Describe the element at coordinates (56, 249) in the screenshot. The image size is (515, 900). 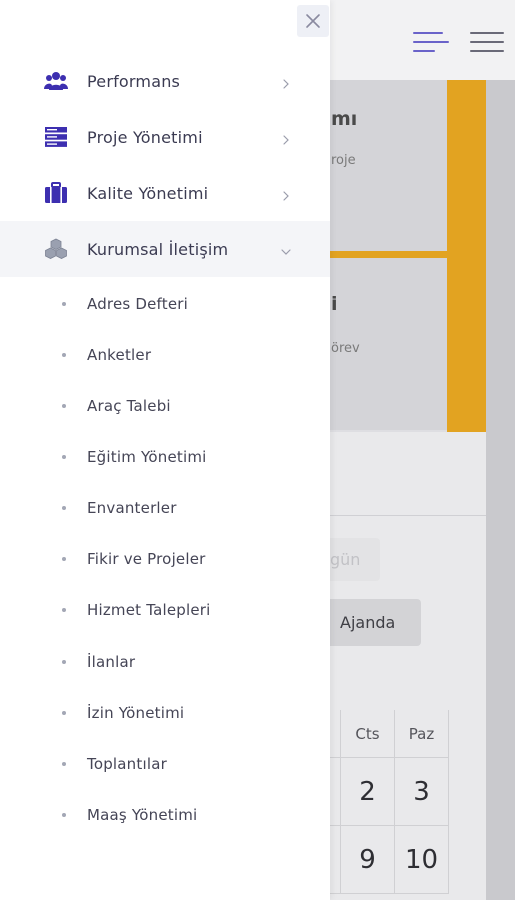
I see `cubes-icon` at that location.